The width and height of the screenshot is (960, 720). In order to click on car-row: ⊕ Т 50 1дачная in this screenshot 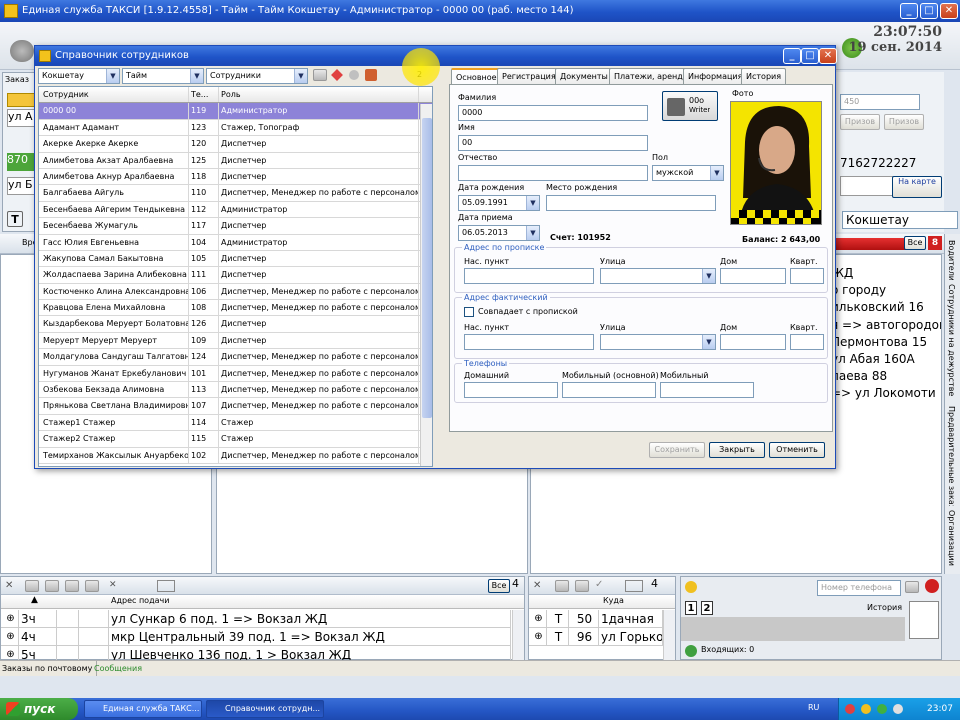, I will do `click(596, 619)`.